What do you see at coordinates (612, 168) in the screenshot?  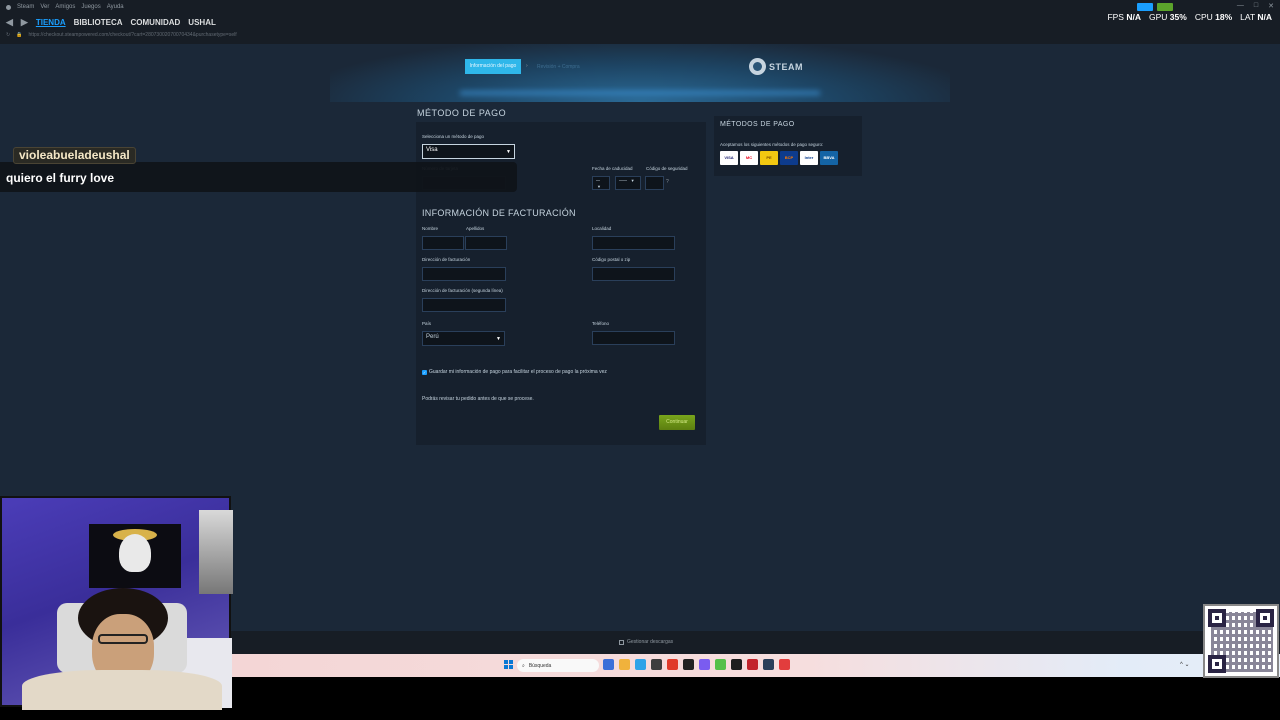 I see `expiry-label: Fecha de caducidad` at bounding box center [612, 168].